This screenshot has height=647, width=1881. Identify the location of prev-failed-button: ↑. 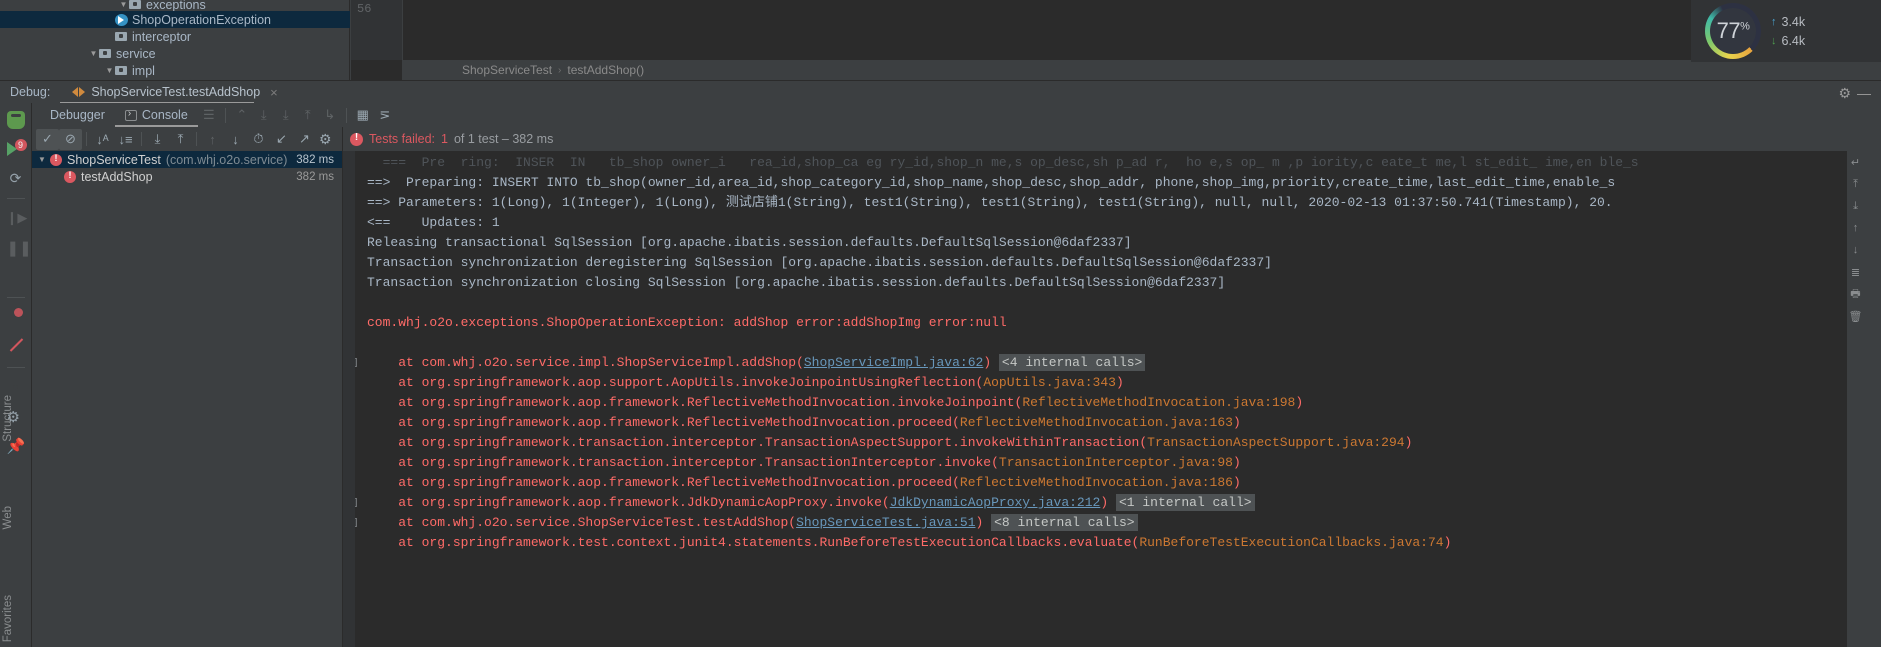
(212, 139).